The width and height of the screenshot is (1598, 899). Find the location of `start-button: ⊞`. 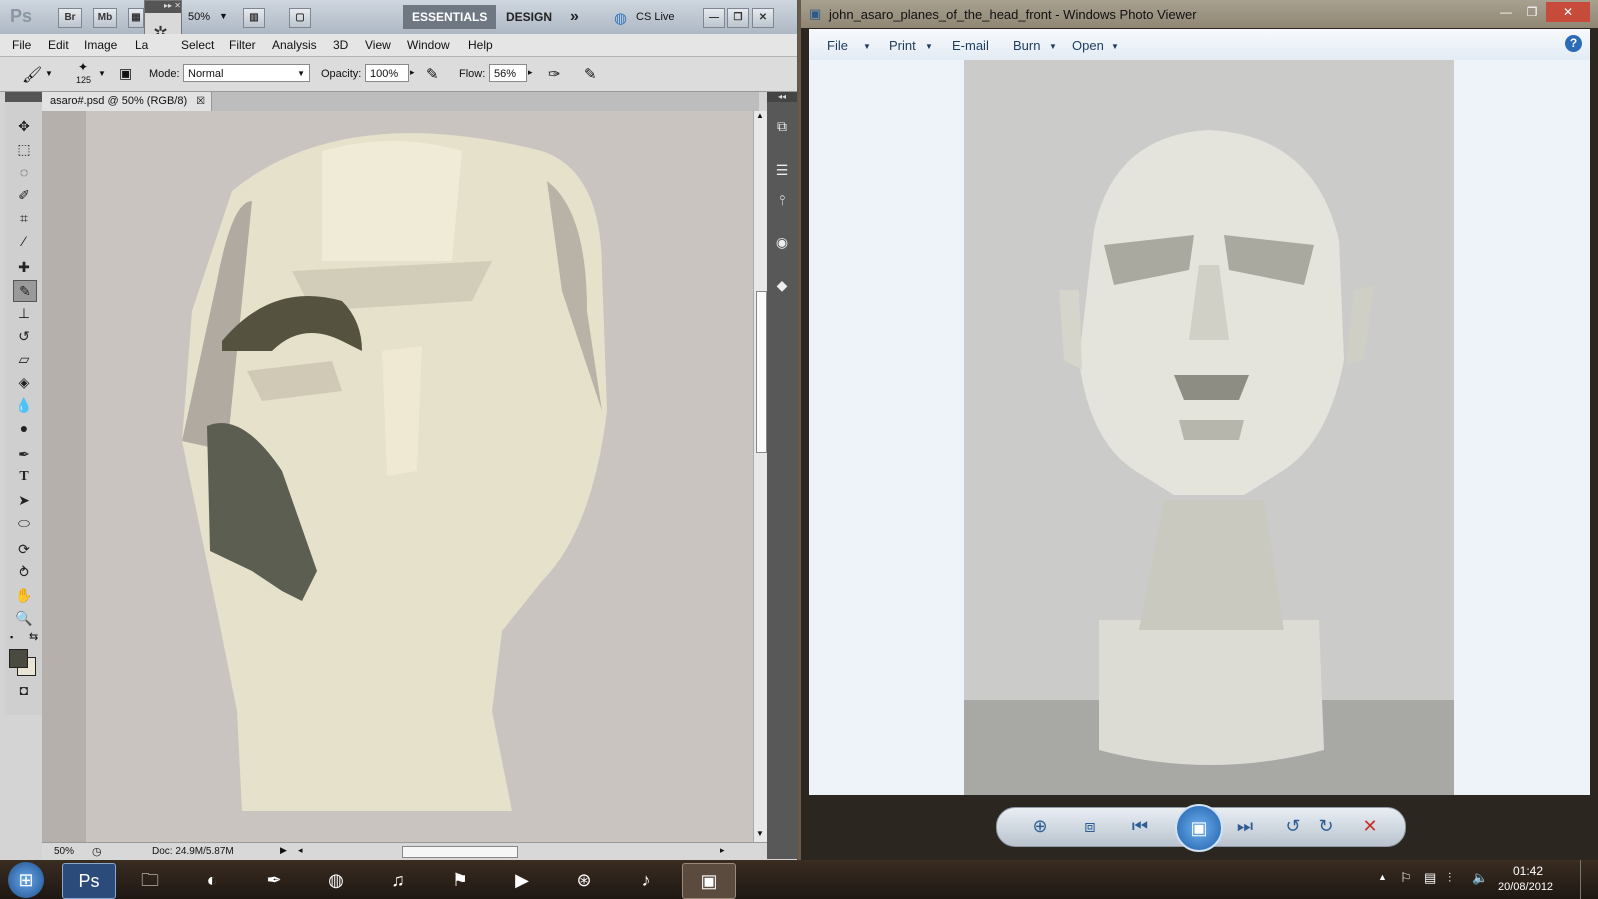

start-button: ⊞ is located at coordinates (26, 880).